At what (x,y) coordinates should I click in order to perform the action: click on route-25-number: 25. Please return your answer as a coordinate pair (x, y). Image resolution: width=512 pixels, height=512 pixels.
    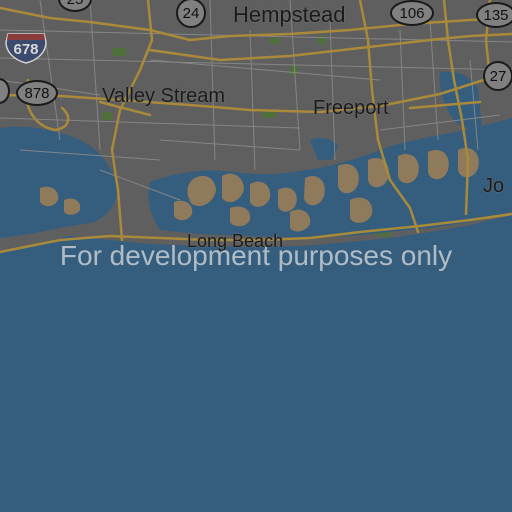
    Looking at the image, I should click on (75, 4).